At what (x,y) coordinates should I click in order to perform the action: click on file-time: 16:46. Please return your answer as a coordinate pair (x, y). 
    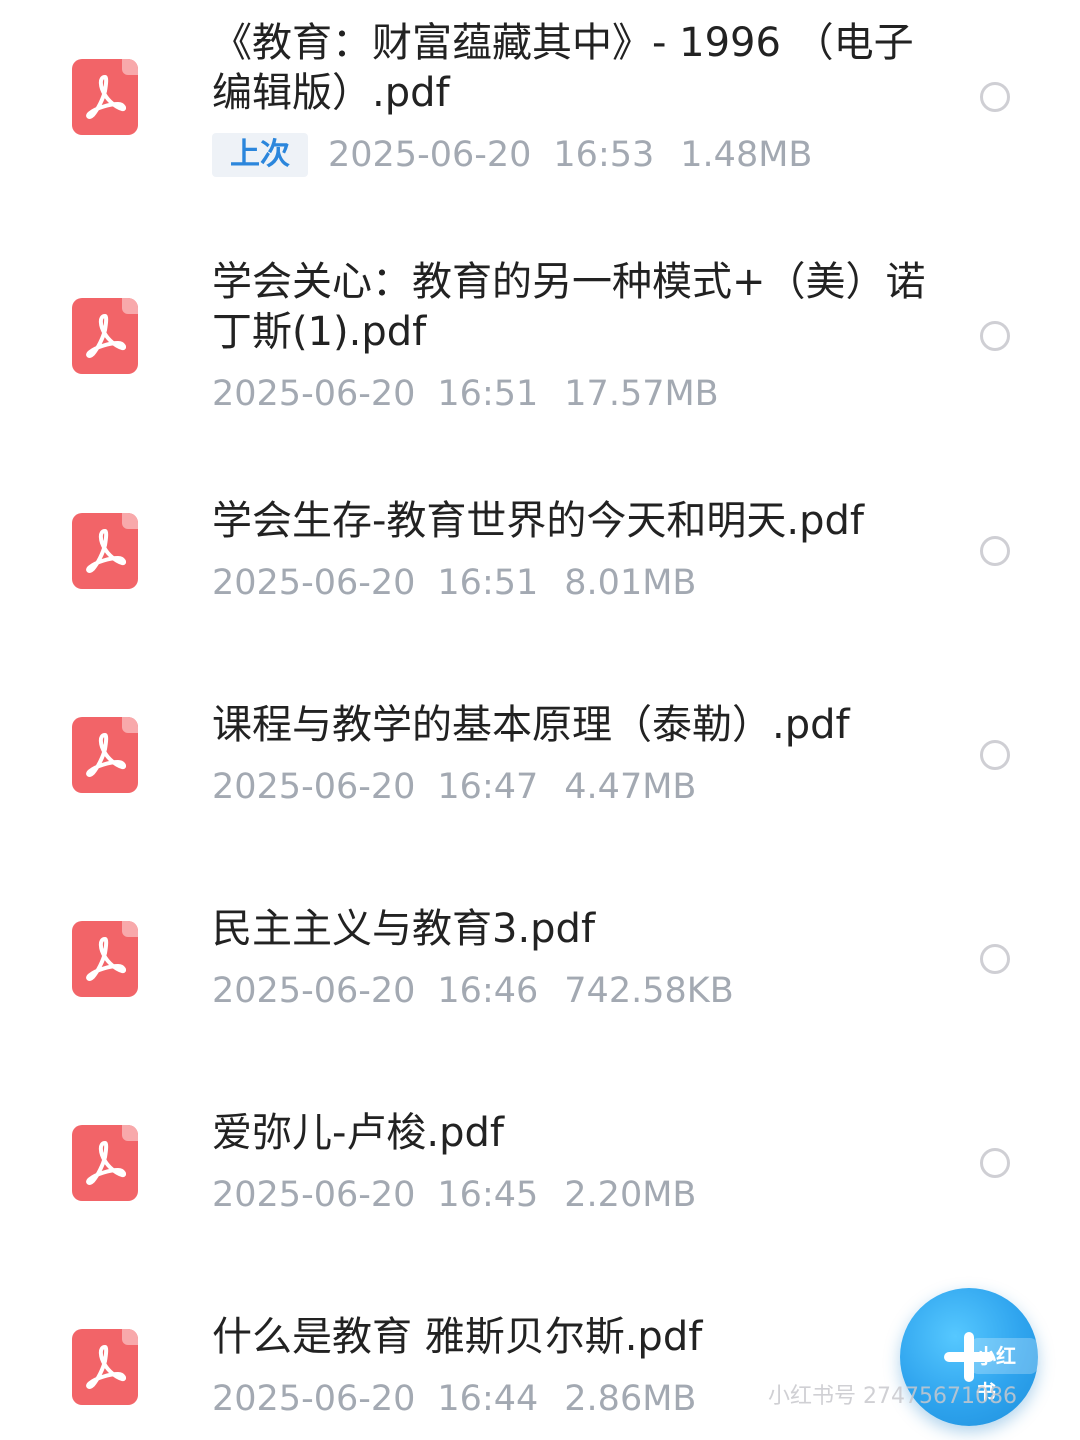
    Looking at the image, I should click on (488, 991).